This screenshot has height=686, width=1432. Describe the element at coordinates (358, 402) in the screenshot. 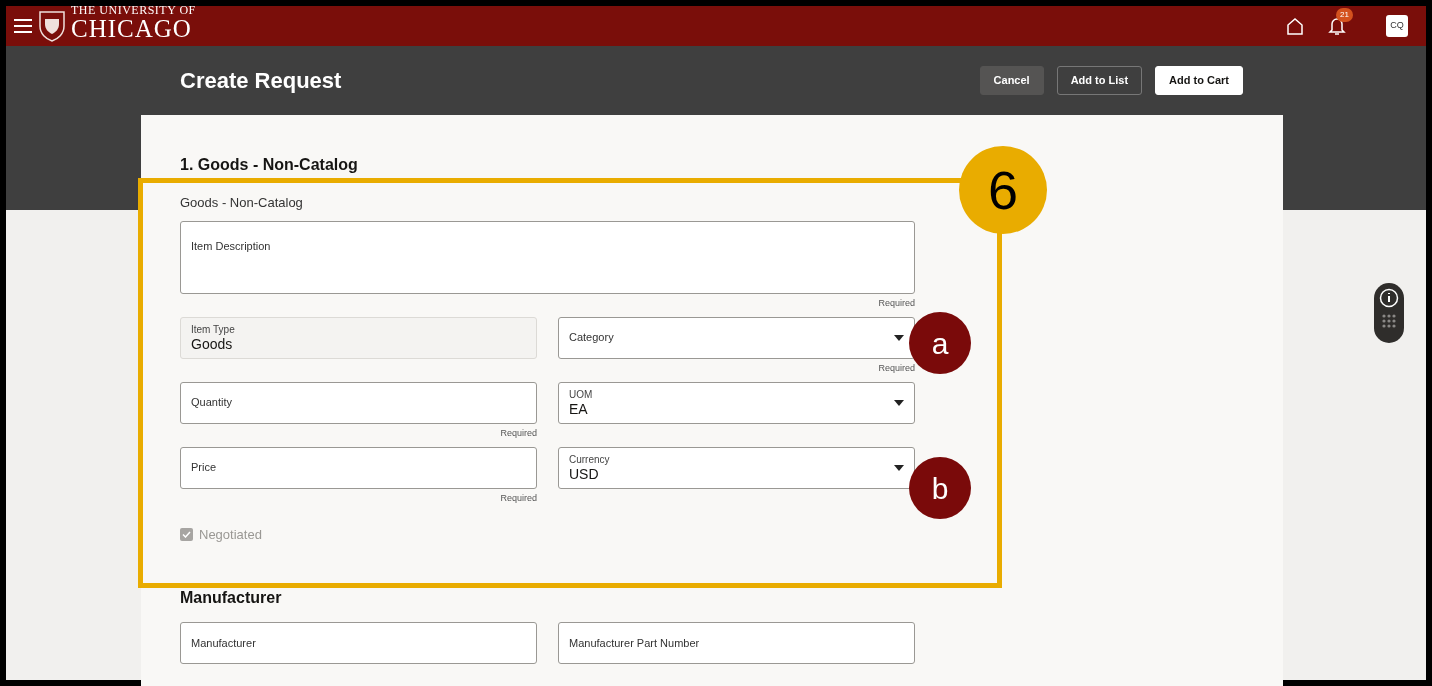

I see `input-field: Quantity` at that location.